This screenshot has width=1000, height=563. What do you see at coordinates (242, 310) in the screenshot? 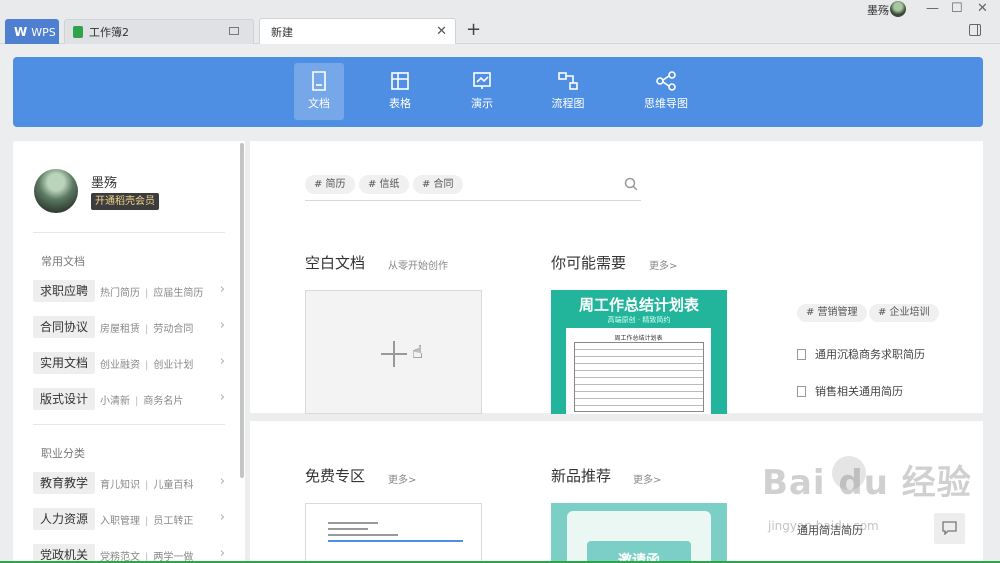
I see `sidebar-scrollbar` at bounding box center [242, 310].